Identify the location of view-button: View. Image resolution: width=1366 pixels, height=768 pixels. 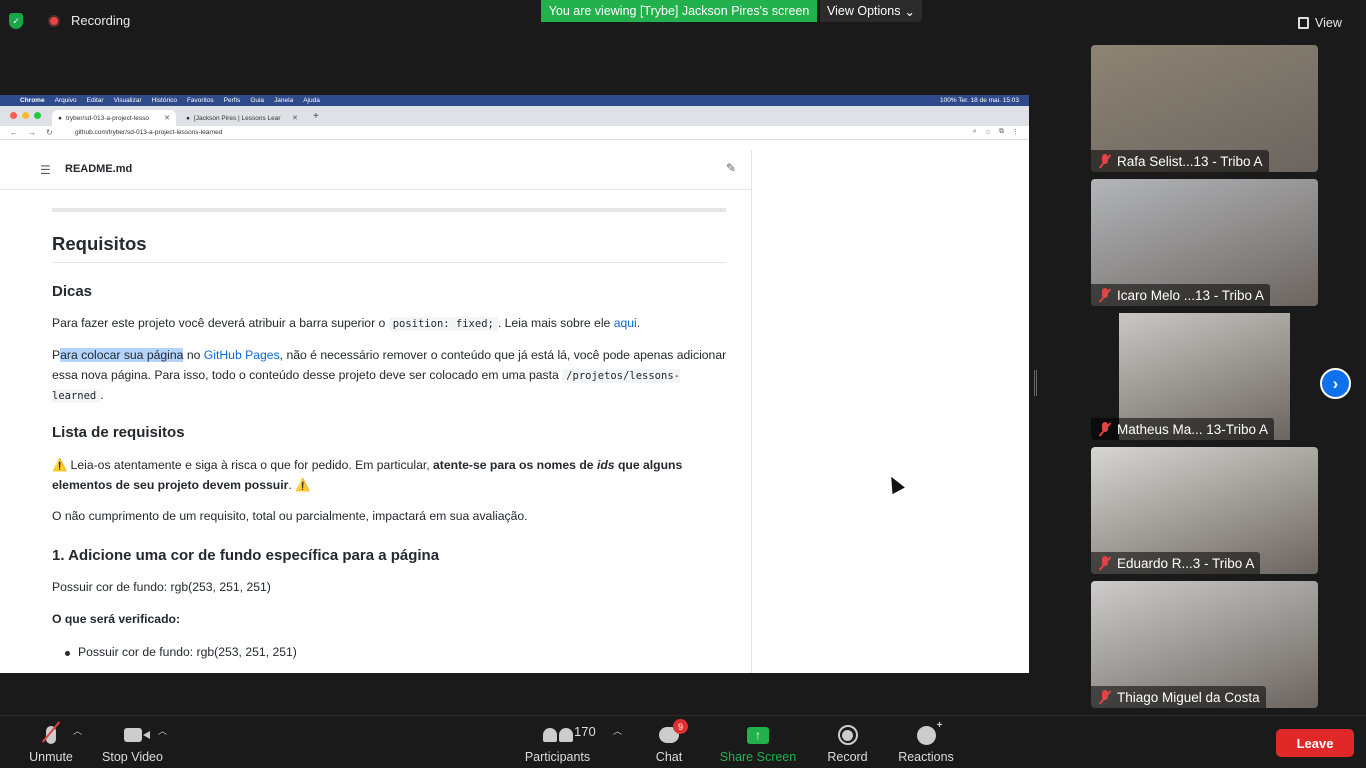
(1328, 23).